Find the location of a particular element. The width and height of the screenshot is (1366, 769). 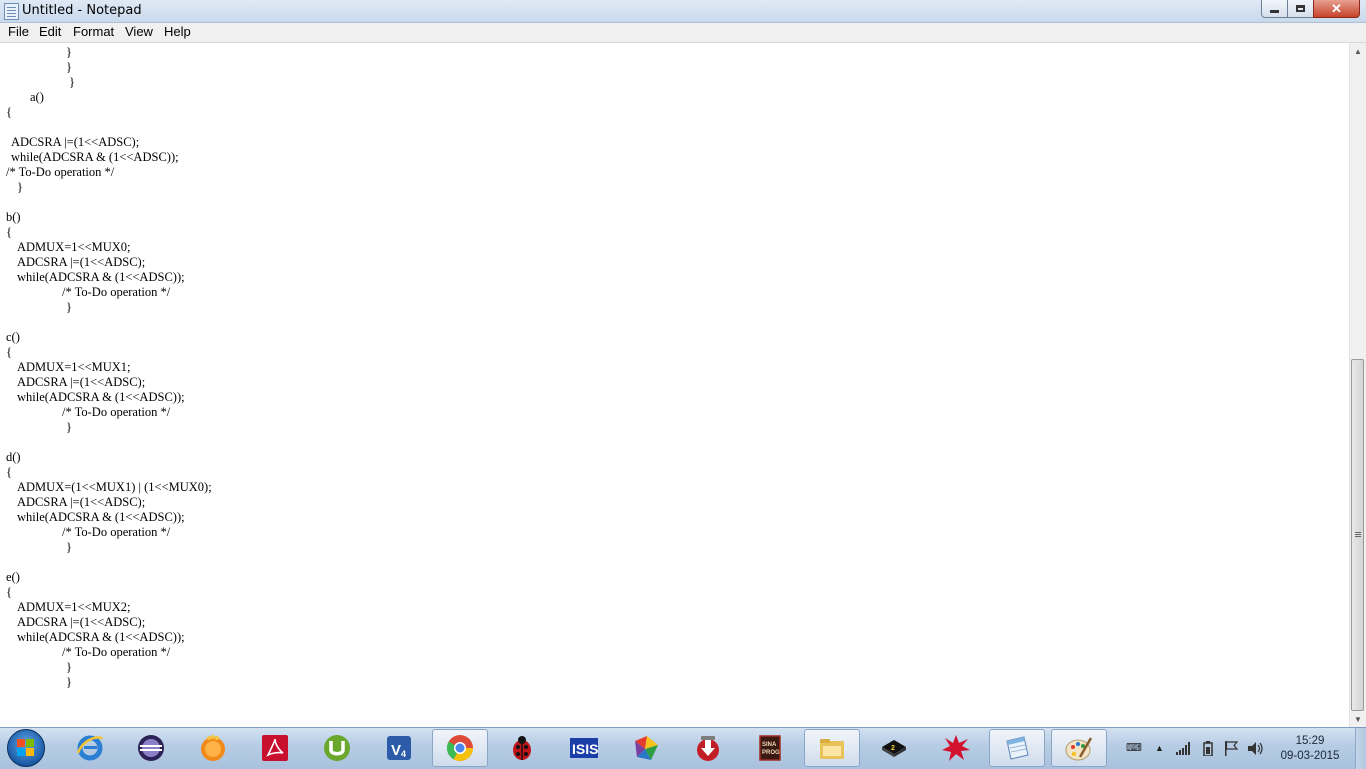

svg-text: SINA is located at coordinates (769, 745).